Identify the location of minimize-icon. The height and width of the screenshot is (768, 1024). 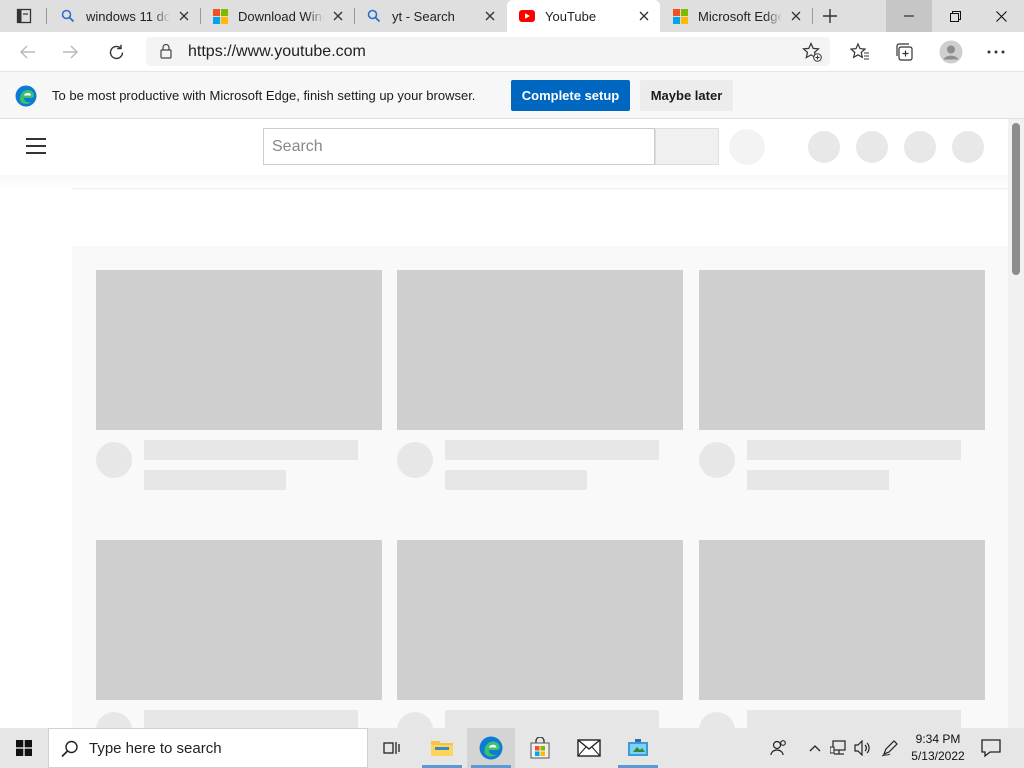
(909, 16).